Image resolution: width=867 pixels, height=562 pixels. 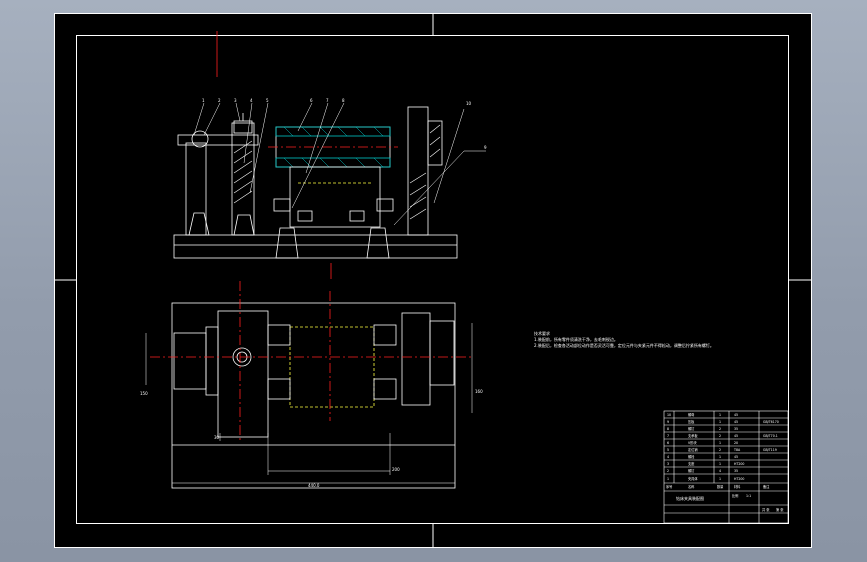 I want to click on svg-text: 螺母, so click(x=691, y=414).